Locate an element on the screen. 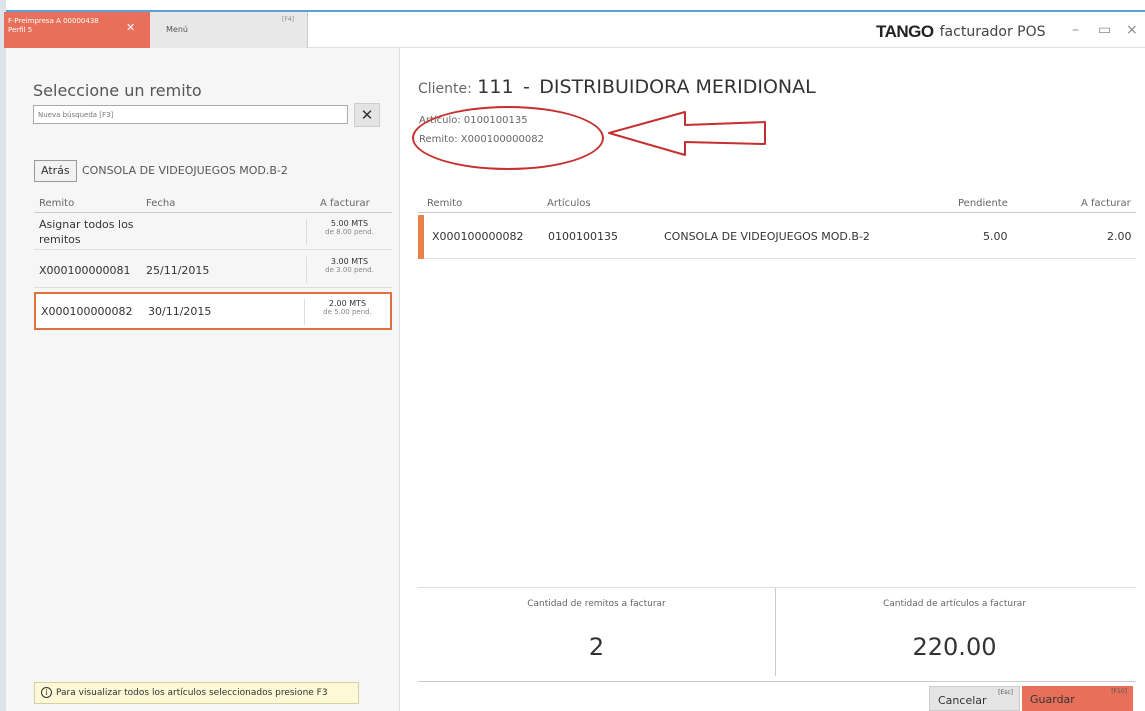 This screenshot has width=1145, height=711. row-amount-value: 5.00 MTS is located at coordinates (349, 223).